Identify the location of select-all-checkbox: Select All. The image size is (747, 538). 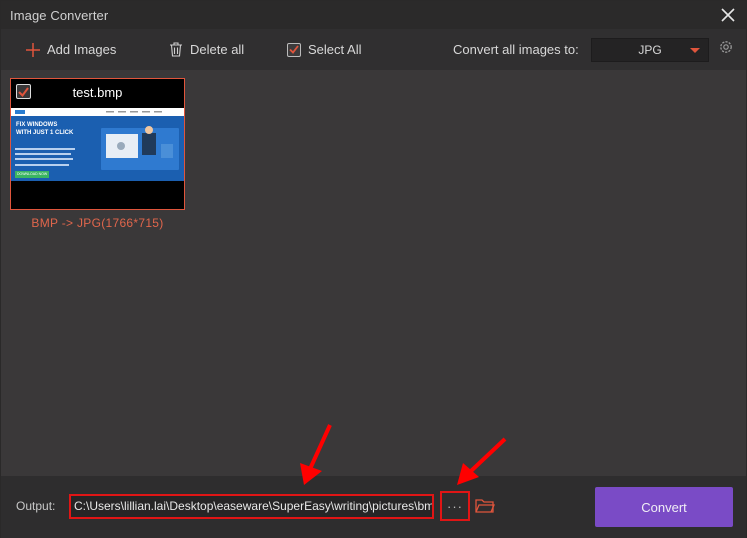
(324, 49).